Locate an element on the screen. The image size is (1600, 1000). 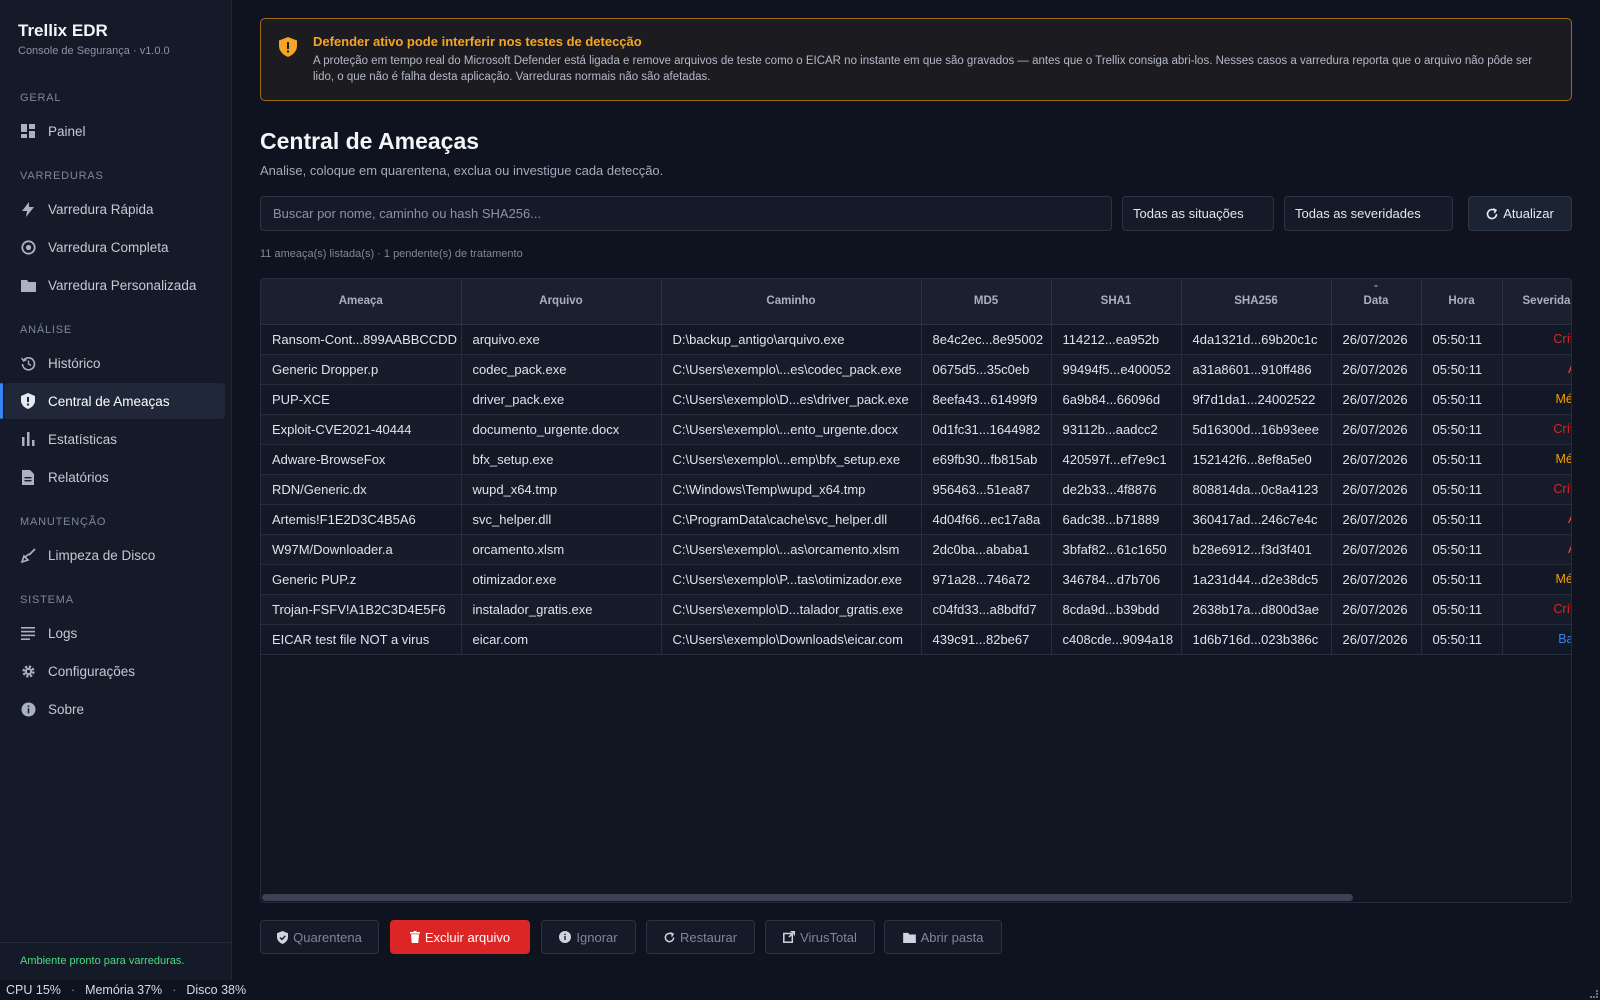
sidebar-item-label: Limpeza de Disco is located at coordinates (102, 555).